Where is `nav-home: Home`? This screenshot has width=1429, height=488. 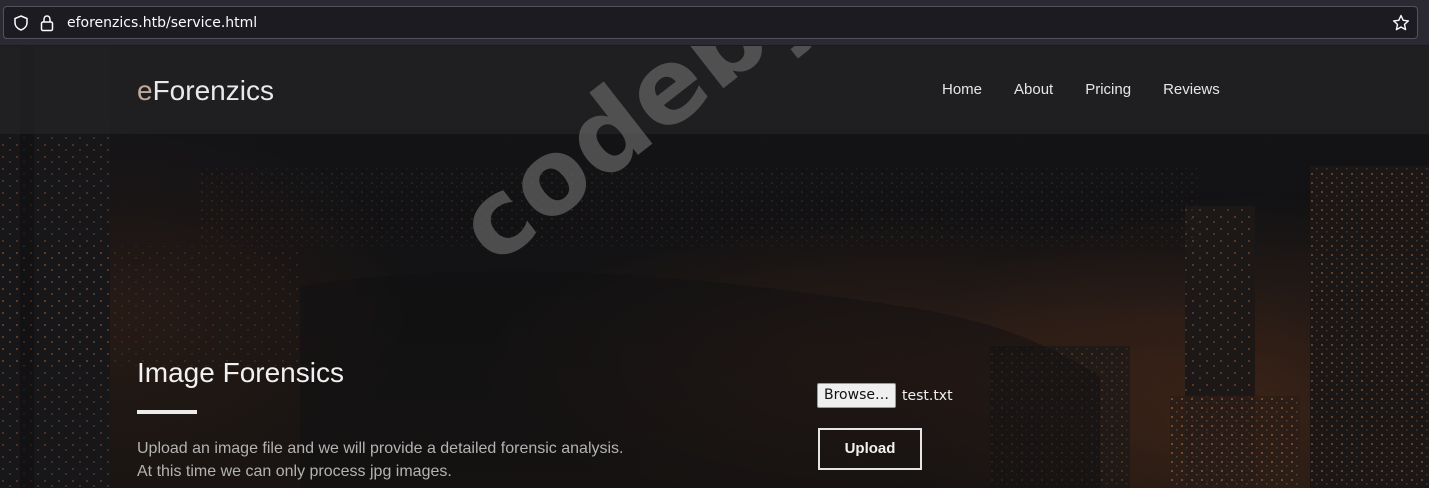 nav-home: Home is located at coordinates (962, 90).